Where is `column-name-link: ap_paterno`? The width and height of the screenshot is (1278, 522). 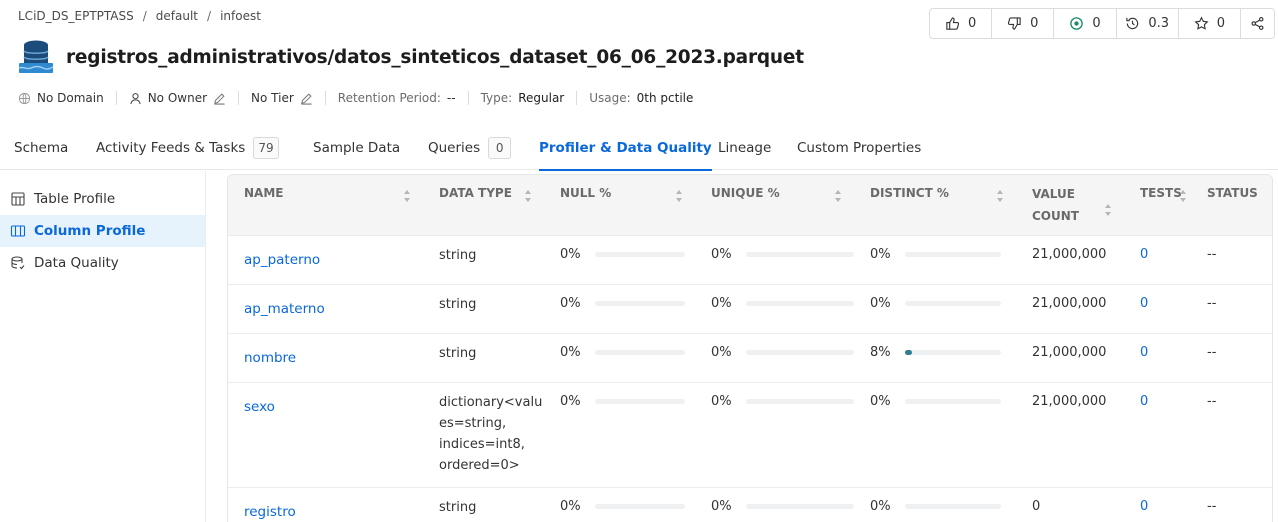
column-name-link: ap_paterno is located at coordinates (282, 260).